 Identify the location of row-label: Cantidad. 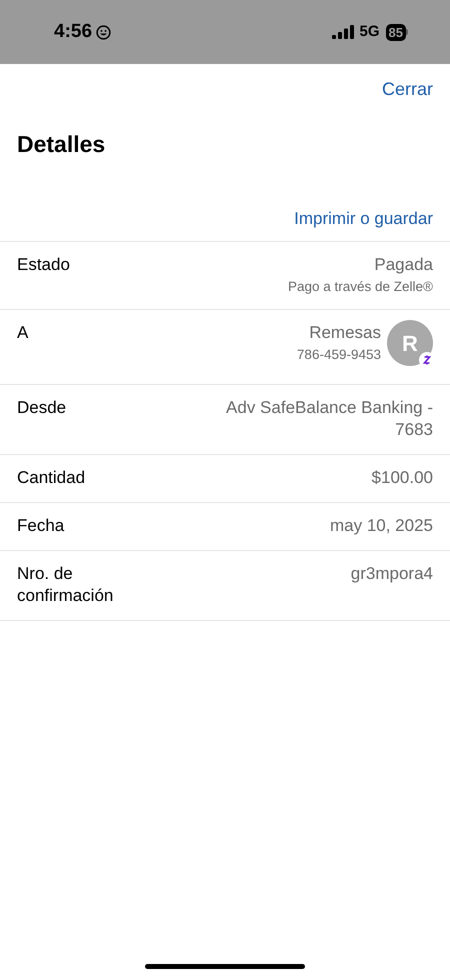
(51, 478).